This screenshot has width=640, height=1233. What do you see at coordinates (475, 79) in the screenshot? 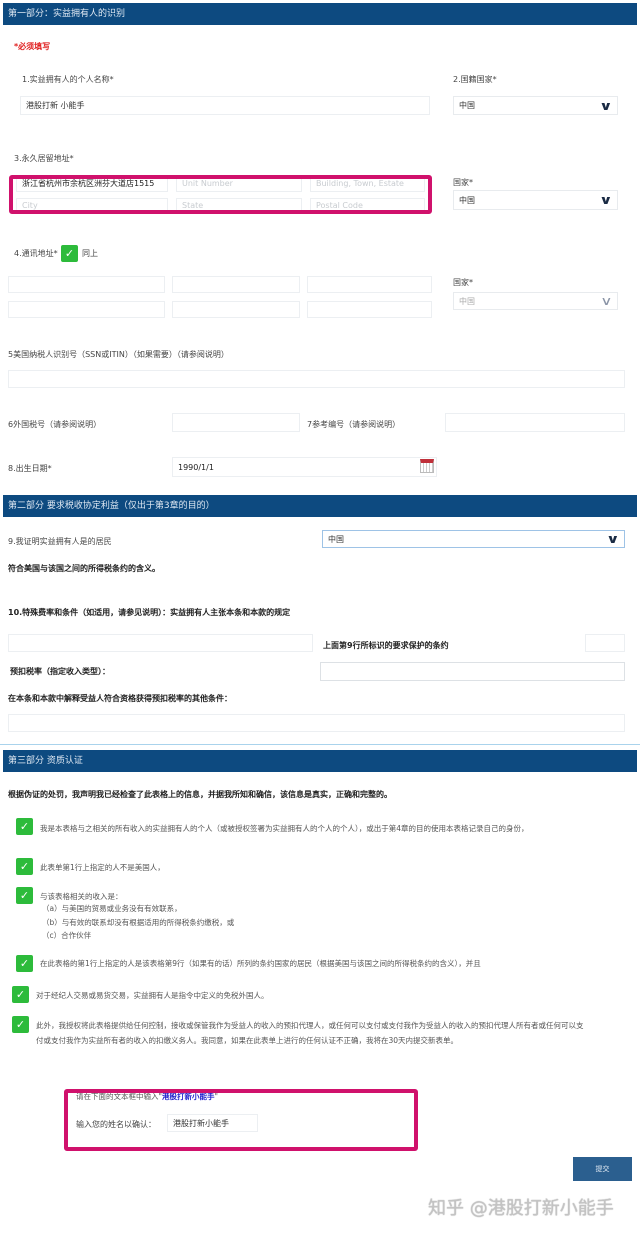
I see `citizenship-label: 2.国籍国家*` at bounding box center [475, 79].